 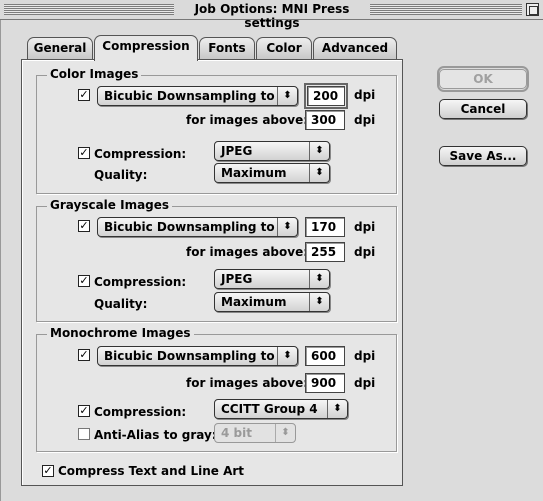 I want to click on color-resolution-unit: dpi, so click(x=365, y=95).